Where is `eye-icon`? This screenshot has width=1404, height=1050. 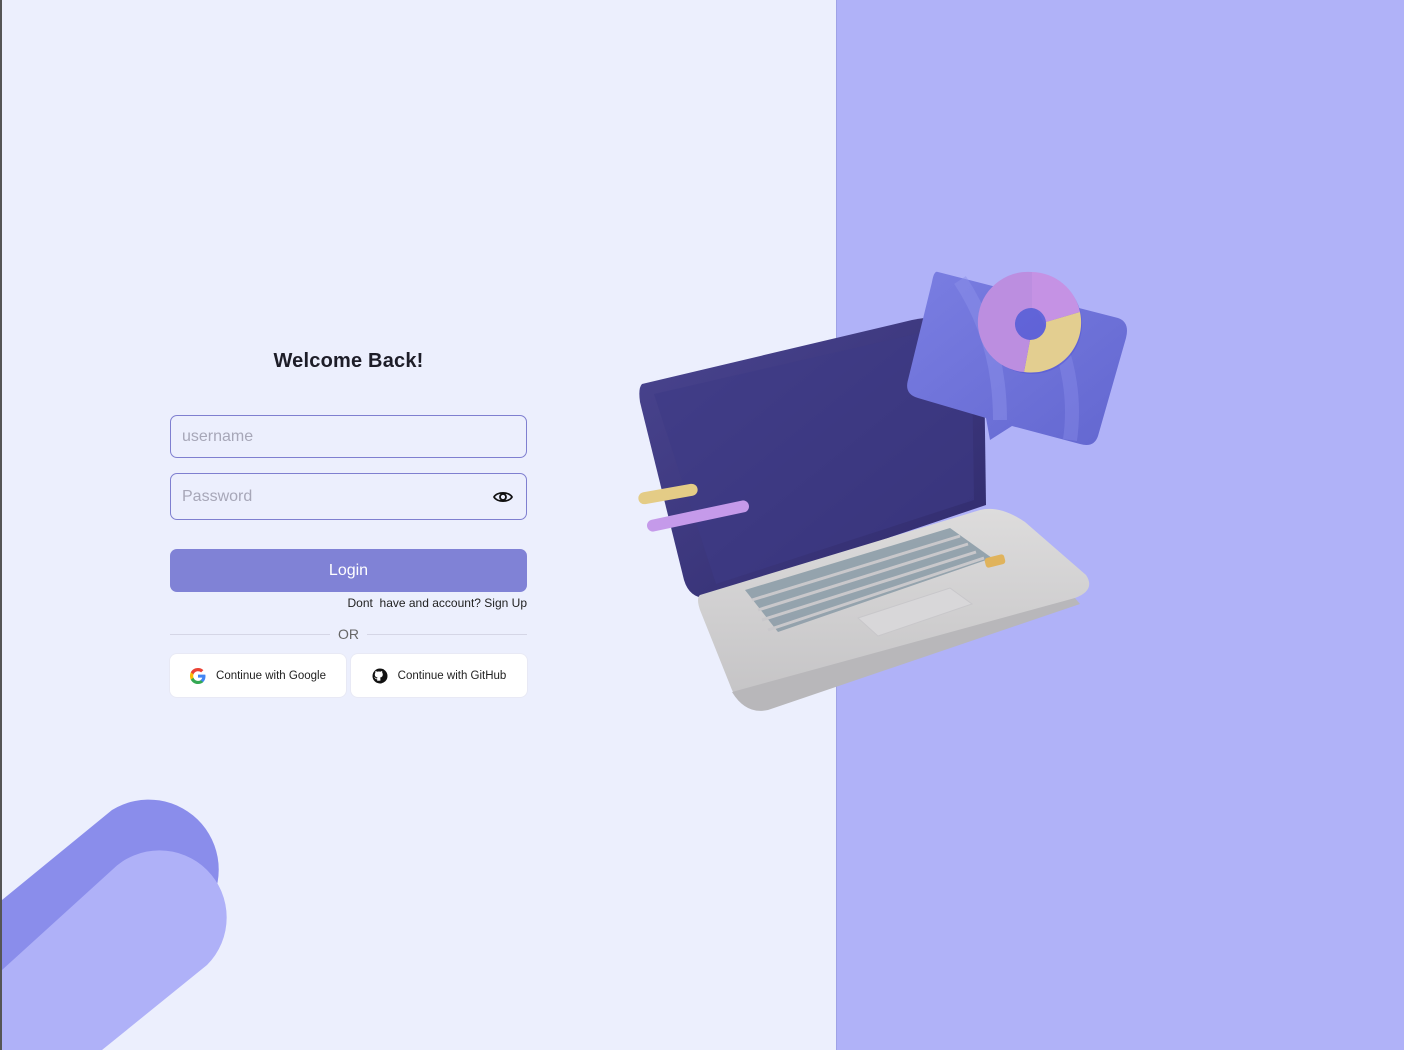
eye-icon is located at coordinates (503, 497).